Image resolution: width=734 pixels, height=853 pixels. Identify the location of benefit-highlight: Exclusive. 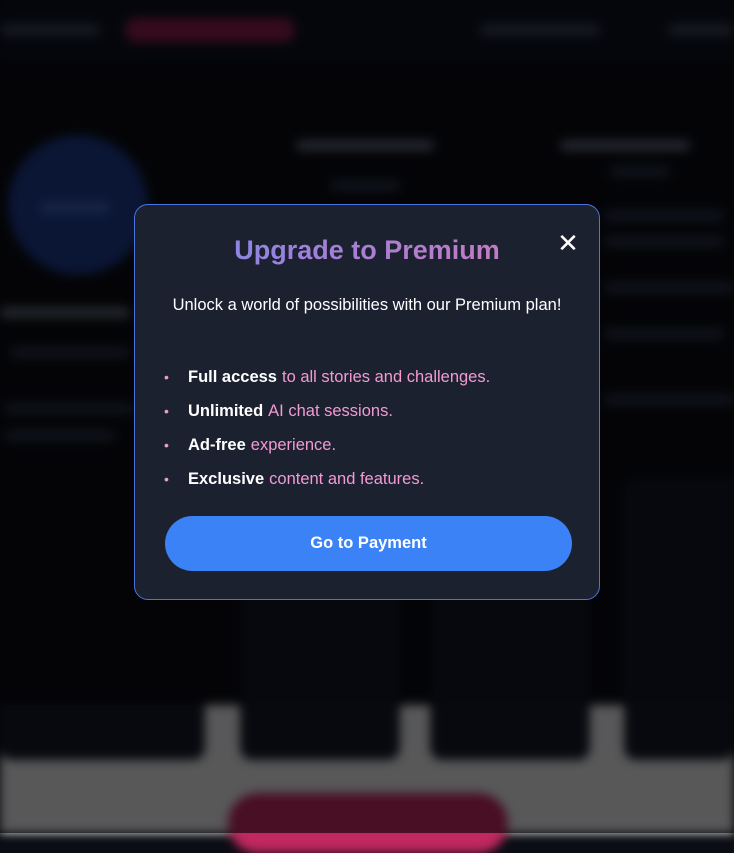
(226, 478).